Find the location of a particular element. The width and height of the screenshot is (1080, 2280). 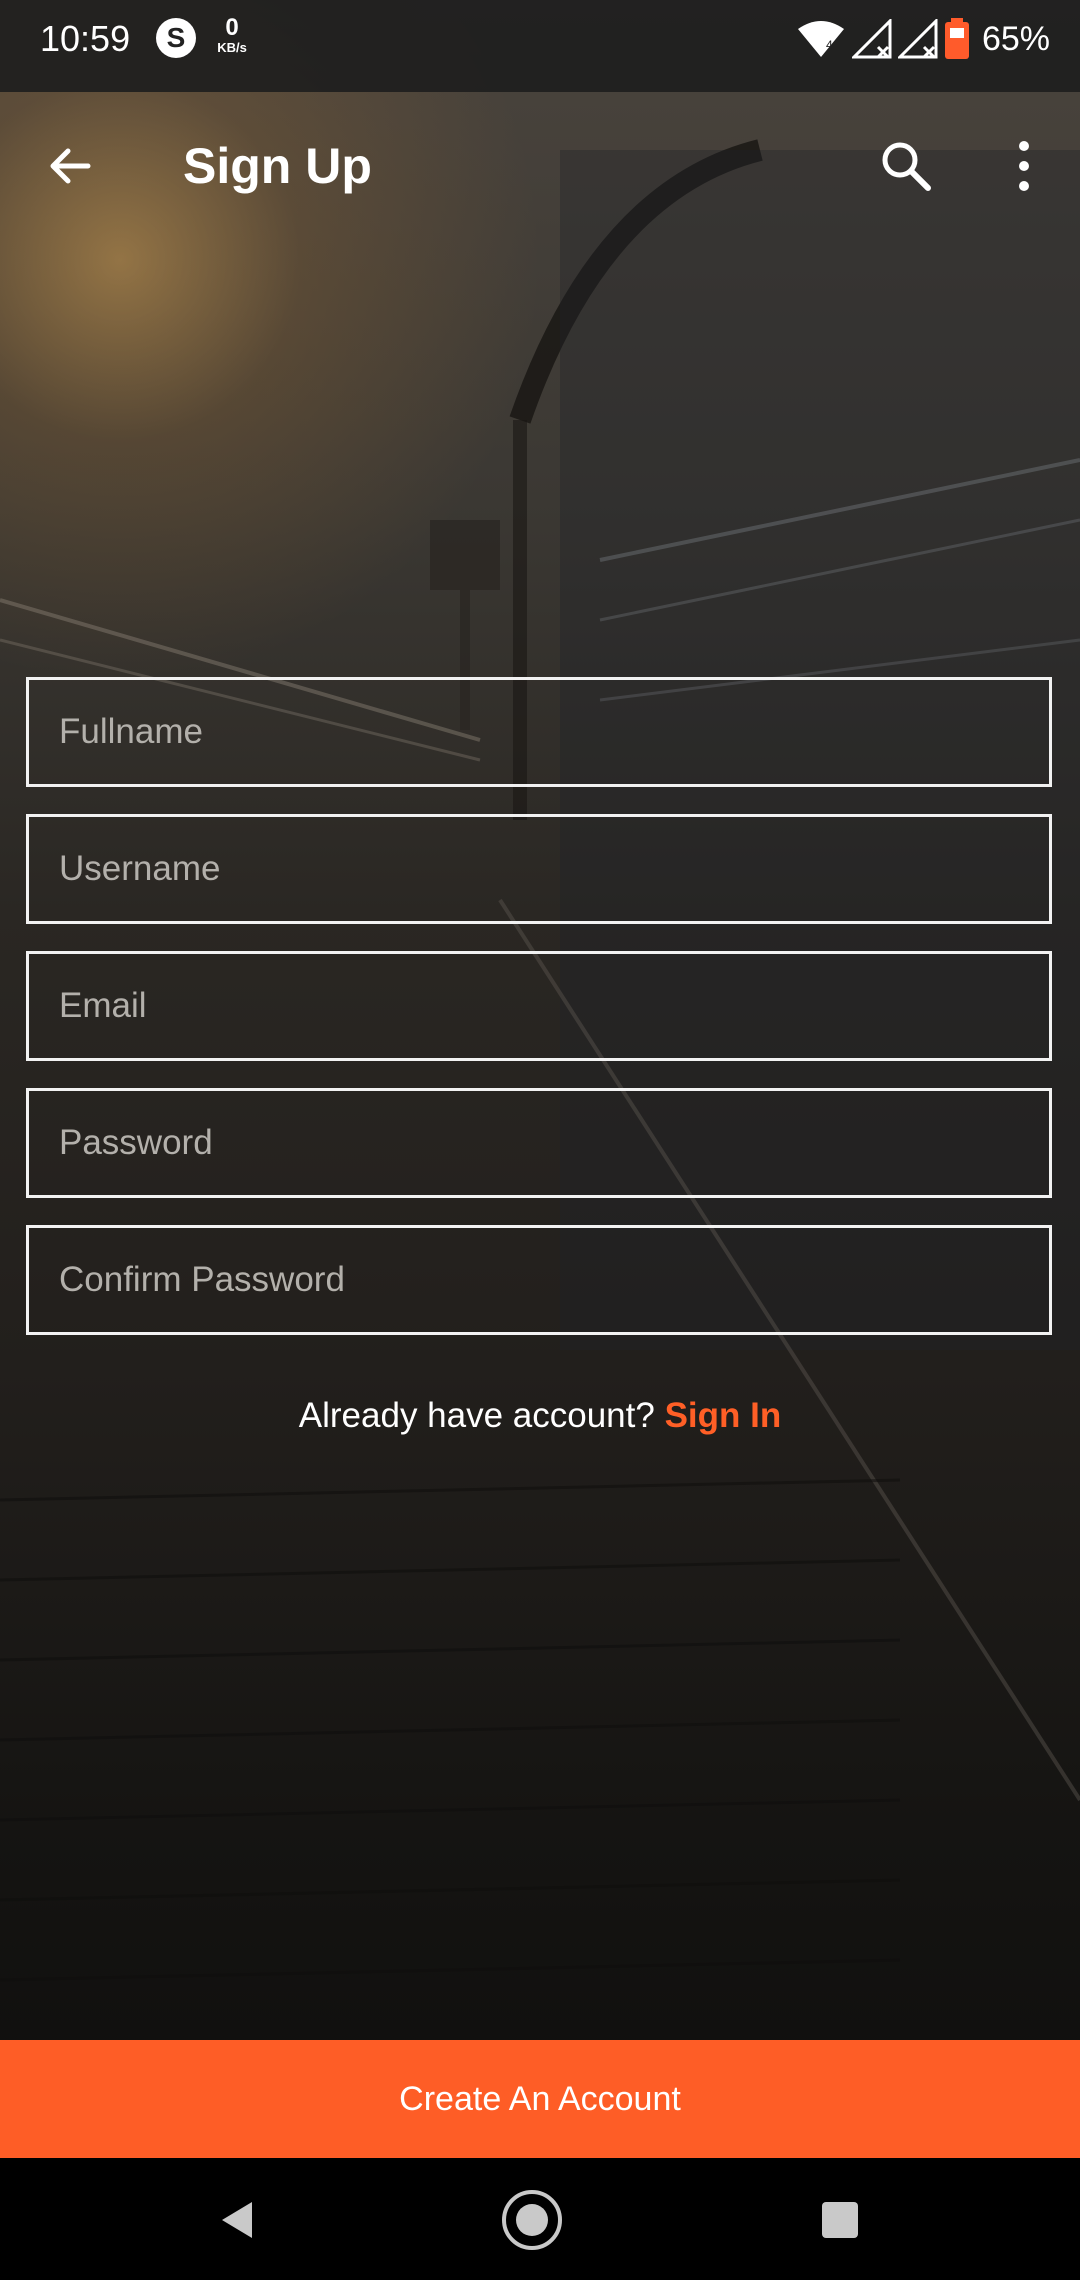

battery-percent: 65% is located at coordinates (1015, 38).